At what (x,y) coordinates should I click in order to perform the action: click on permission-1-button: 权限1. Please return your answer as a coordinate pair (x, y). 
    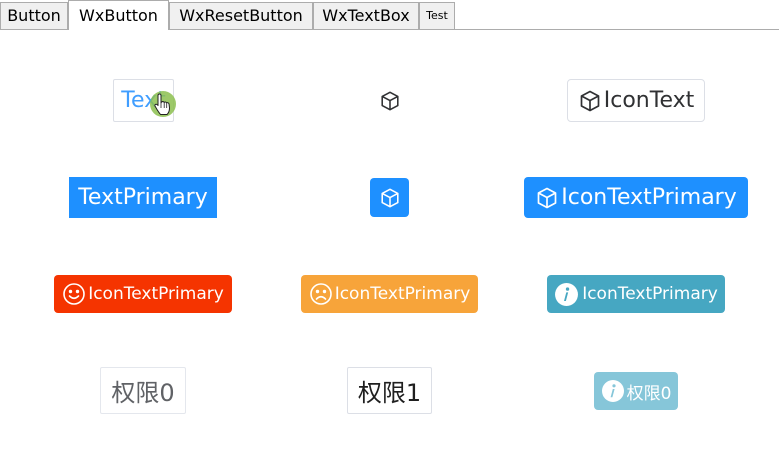
    Looking at the image, I should click on (389, 390).